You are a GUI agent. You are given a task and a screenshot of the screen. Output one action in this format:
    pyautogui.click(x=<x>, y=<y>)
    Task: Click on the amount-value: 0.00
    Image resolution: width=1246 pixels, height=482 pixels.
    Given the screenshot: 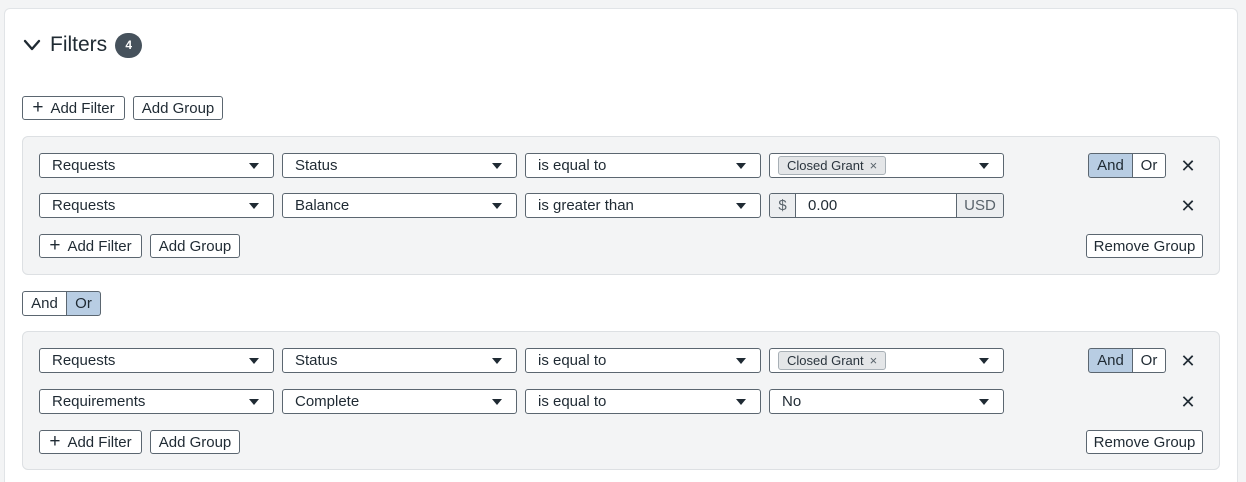 What is the action you would take?
    pyautogui.click(x=876, y=205)
    